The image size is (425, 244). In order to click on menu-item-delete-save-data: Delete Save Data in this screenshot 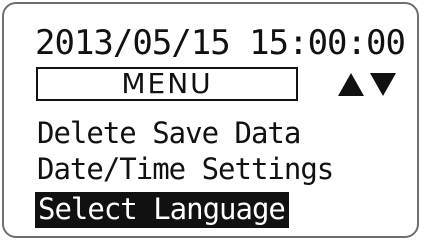, I will do `click(169, 133)`.